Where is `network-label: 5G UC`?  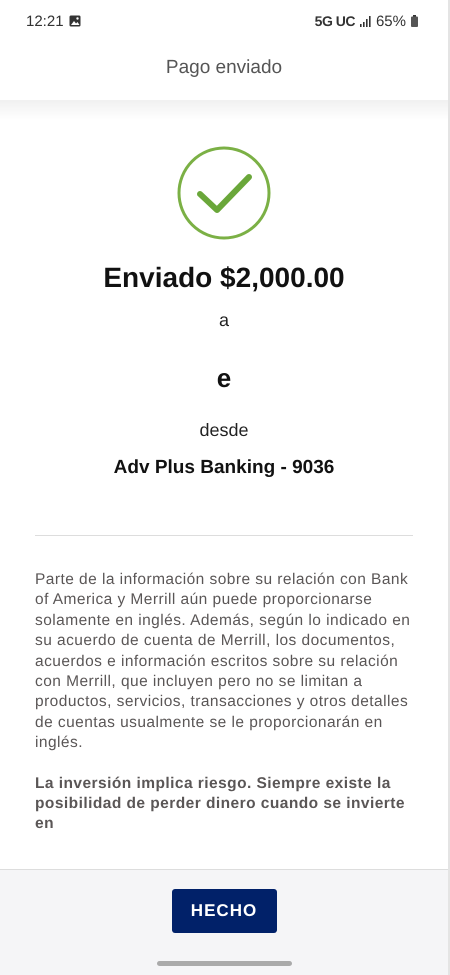 network-label: 5G UC is located at coordinates (334, 21).